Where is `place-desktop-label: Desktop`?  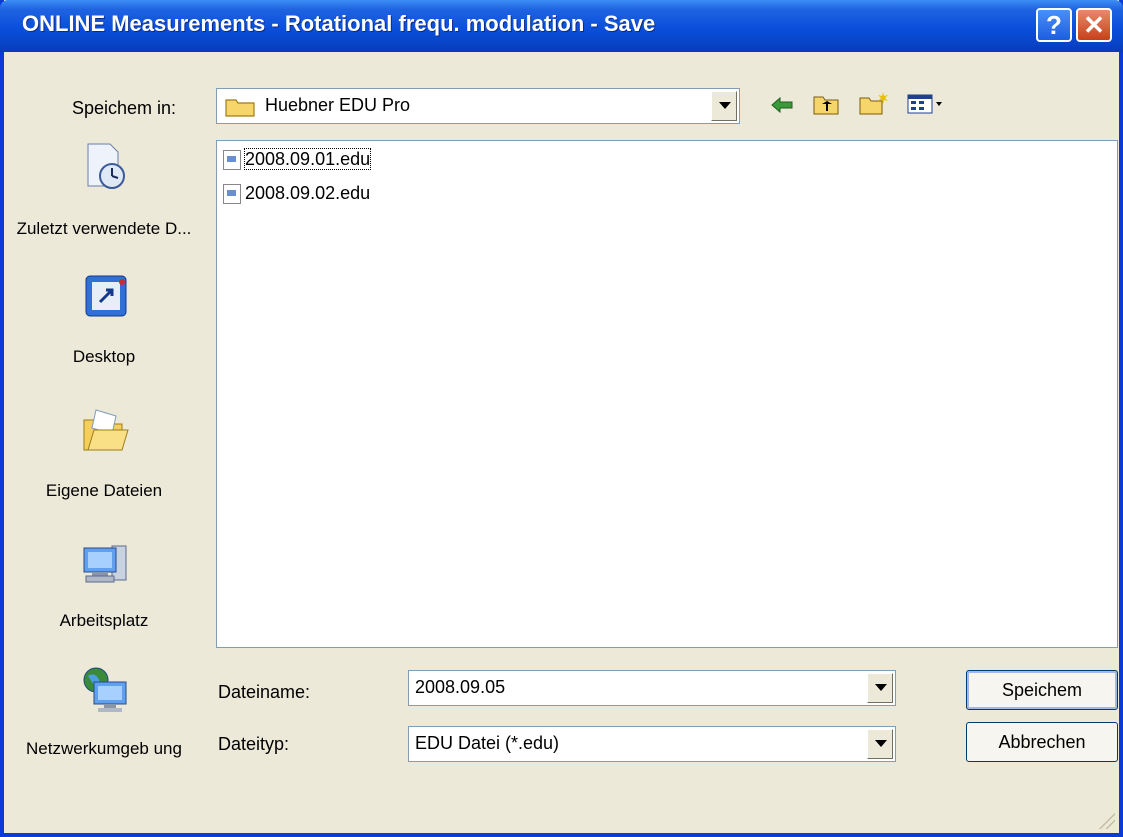 place-desktop-label: Desktop is located at coordinates (104, 356).